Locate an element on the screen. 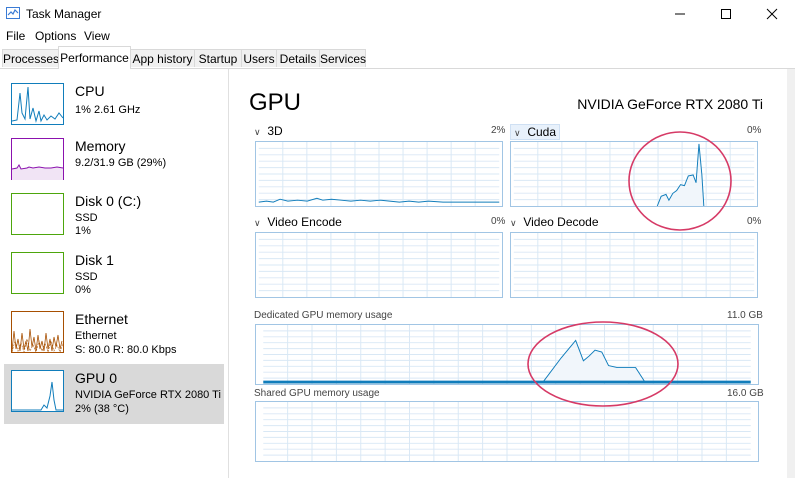 Image resolution: width=795 pixels, height=478 pixels. dedicated-memory-max: 11.0 GB is located at coordinates (745, 315).